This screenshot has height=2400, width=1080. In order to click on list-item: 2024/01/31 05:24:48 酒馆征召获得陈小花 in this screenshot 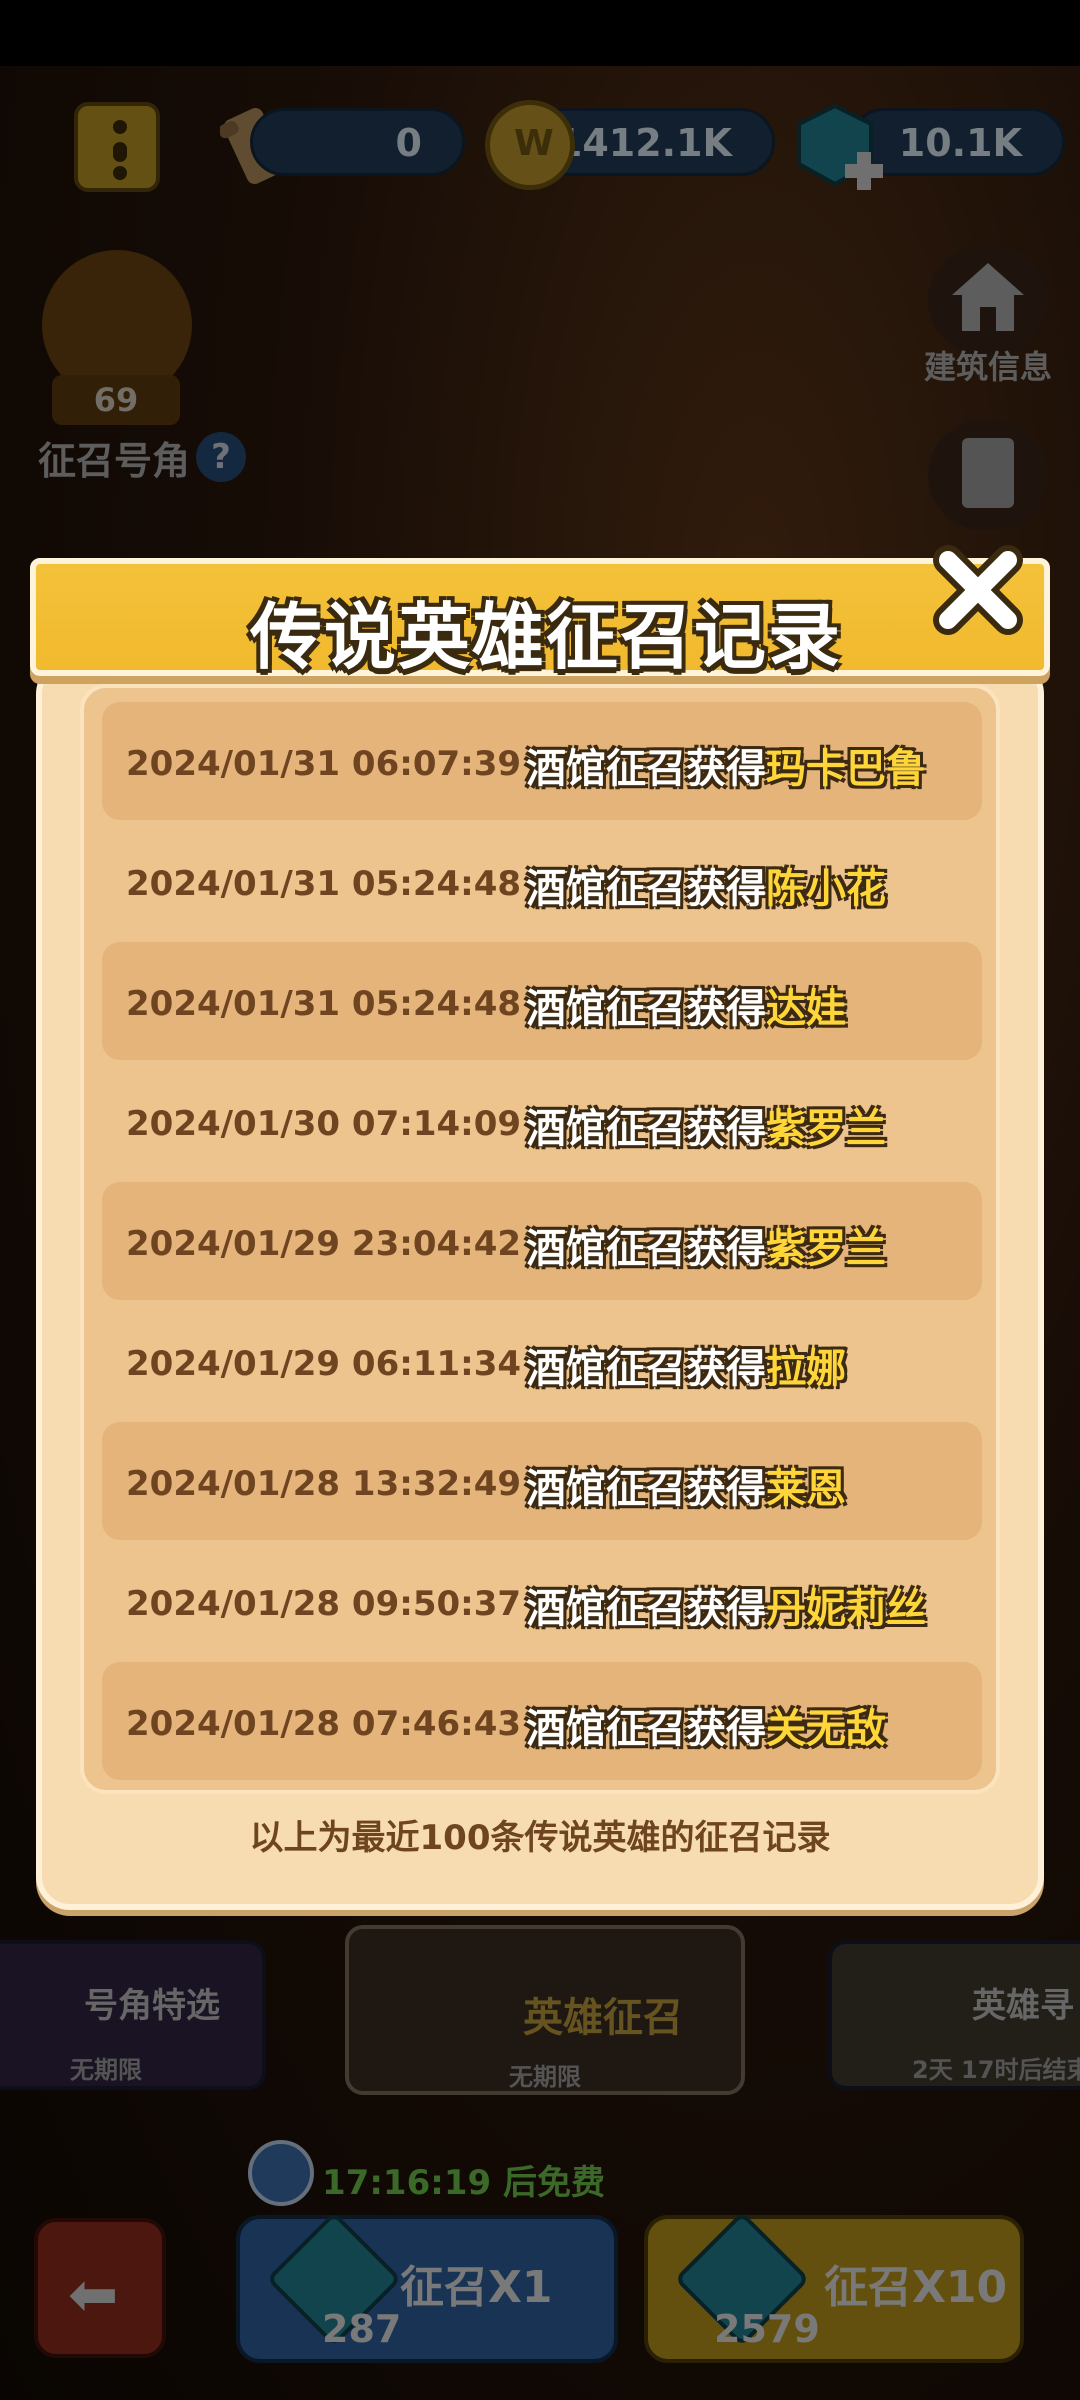, I will do `click(542, 881)`.